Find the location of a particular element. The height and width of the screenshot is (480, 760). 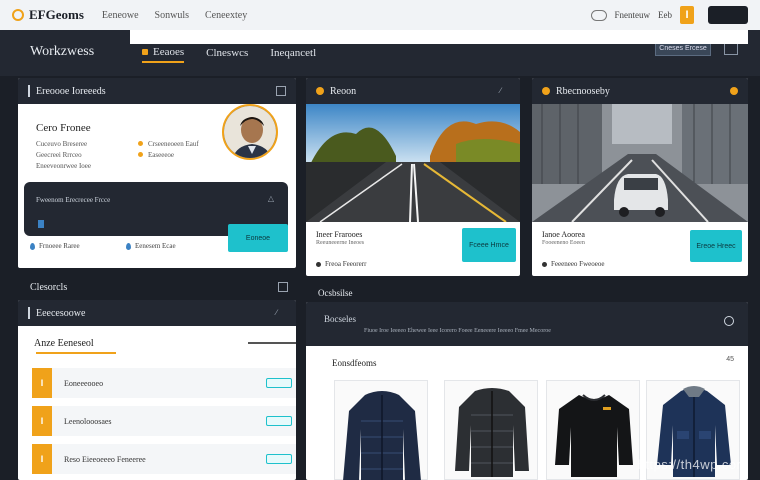

app-title: Workzwess is located at coordinates (62, 51).